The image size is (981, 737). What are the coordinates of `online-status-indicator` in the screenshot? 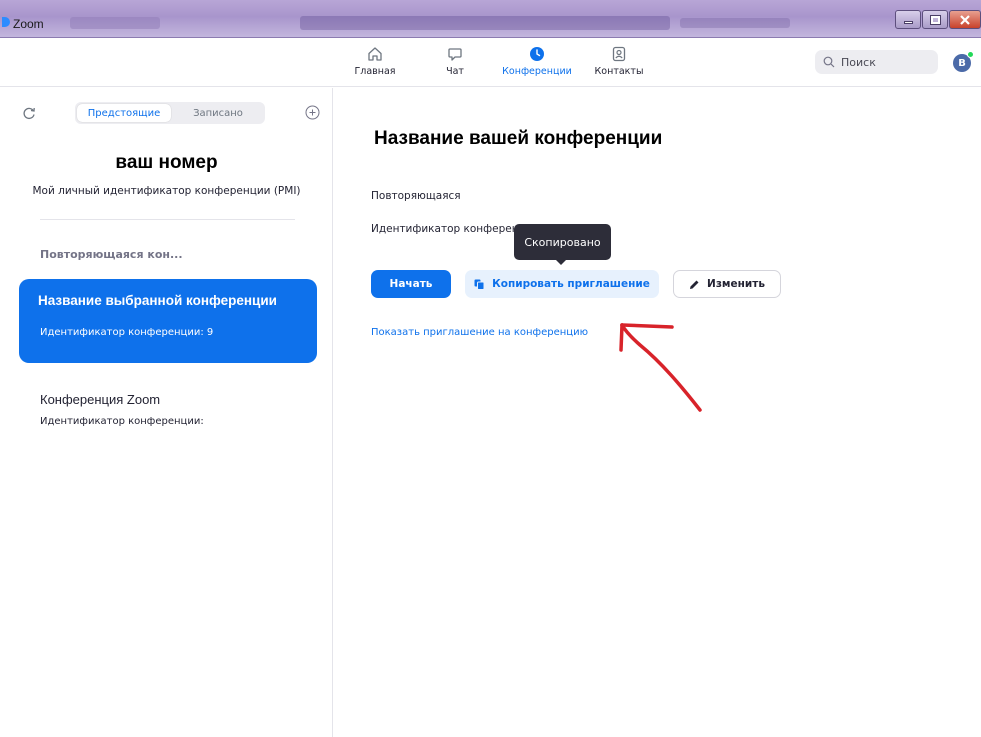 It's located at (970, 54).